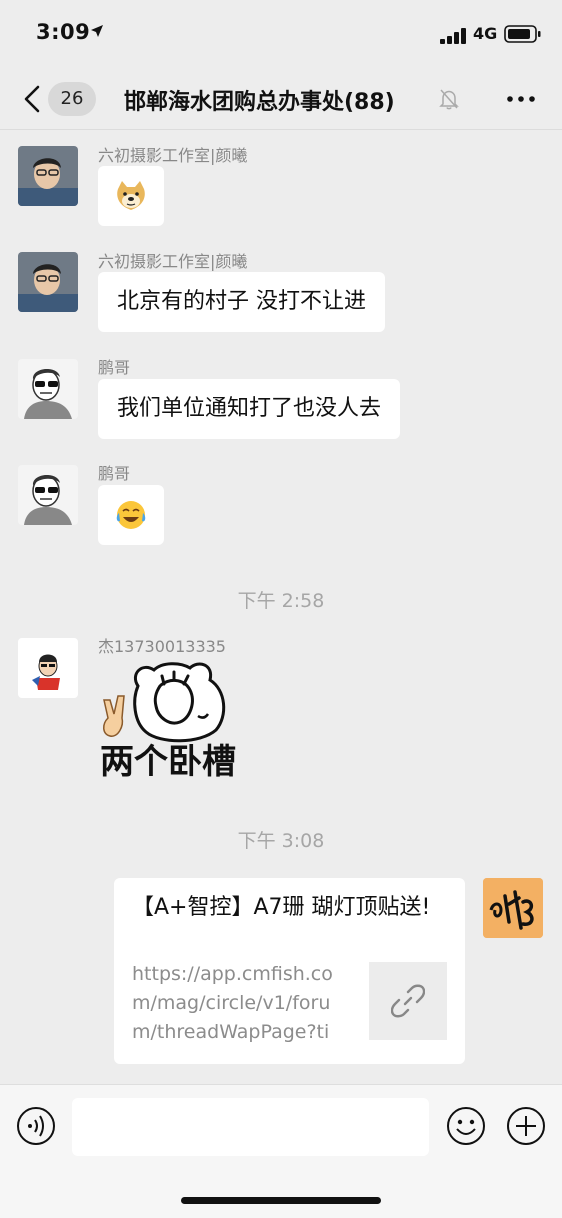  Describe the element at coordinates (250, 1127) in the screenshot. I see `message-input` at that location.